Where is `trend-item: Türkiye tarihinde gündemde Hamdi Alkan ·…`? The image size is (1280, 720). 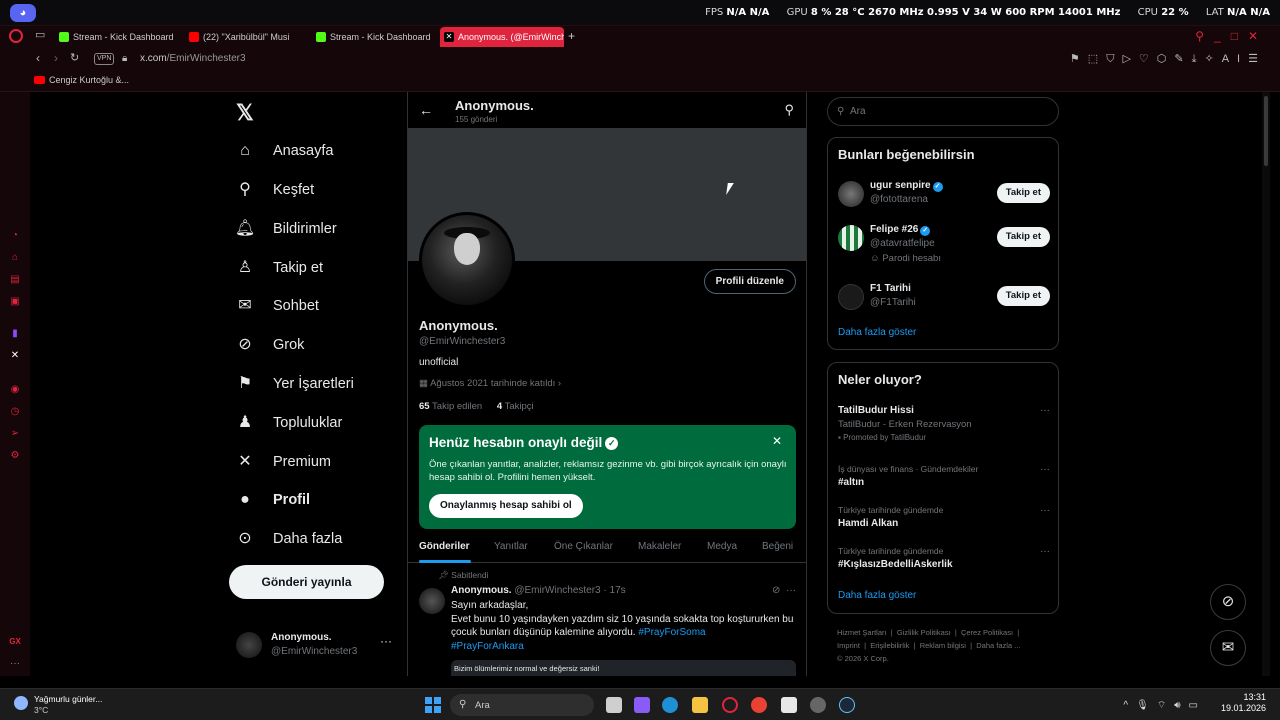
trend-item: Türkiye tarihinde gündemde Hamdi Alkan ·… is located at coordinates (944, 517).